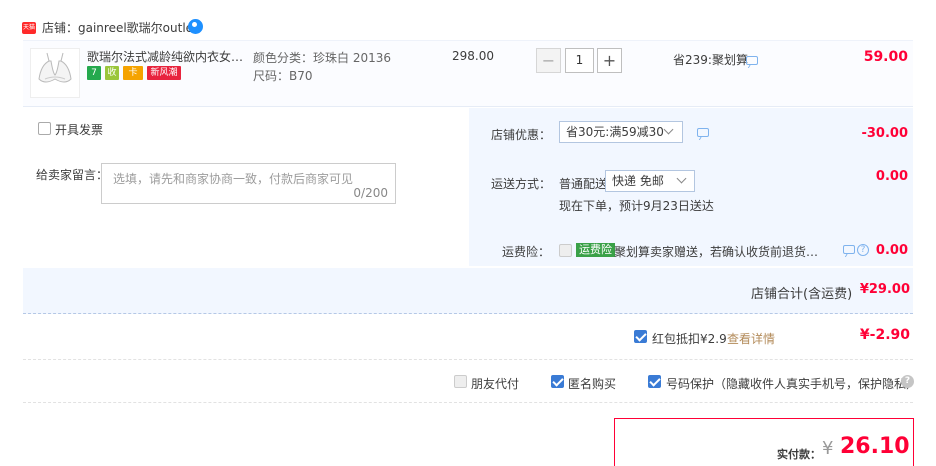  I want to click on shop-name: 店铺：gainreel歌瑞尔outlet, so click(120, 27).